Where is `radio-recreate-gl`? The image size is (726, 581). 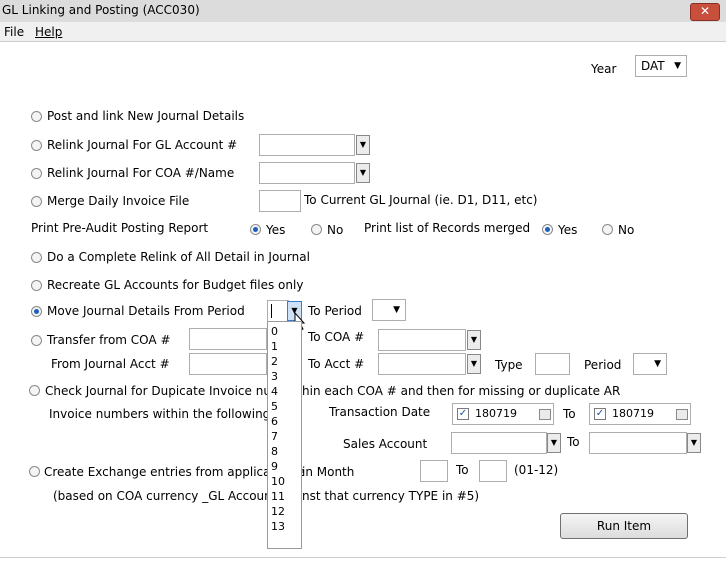
radio-recreate-gl is located at coordinates (36, 285).